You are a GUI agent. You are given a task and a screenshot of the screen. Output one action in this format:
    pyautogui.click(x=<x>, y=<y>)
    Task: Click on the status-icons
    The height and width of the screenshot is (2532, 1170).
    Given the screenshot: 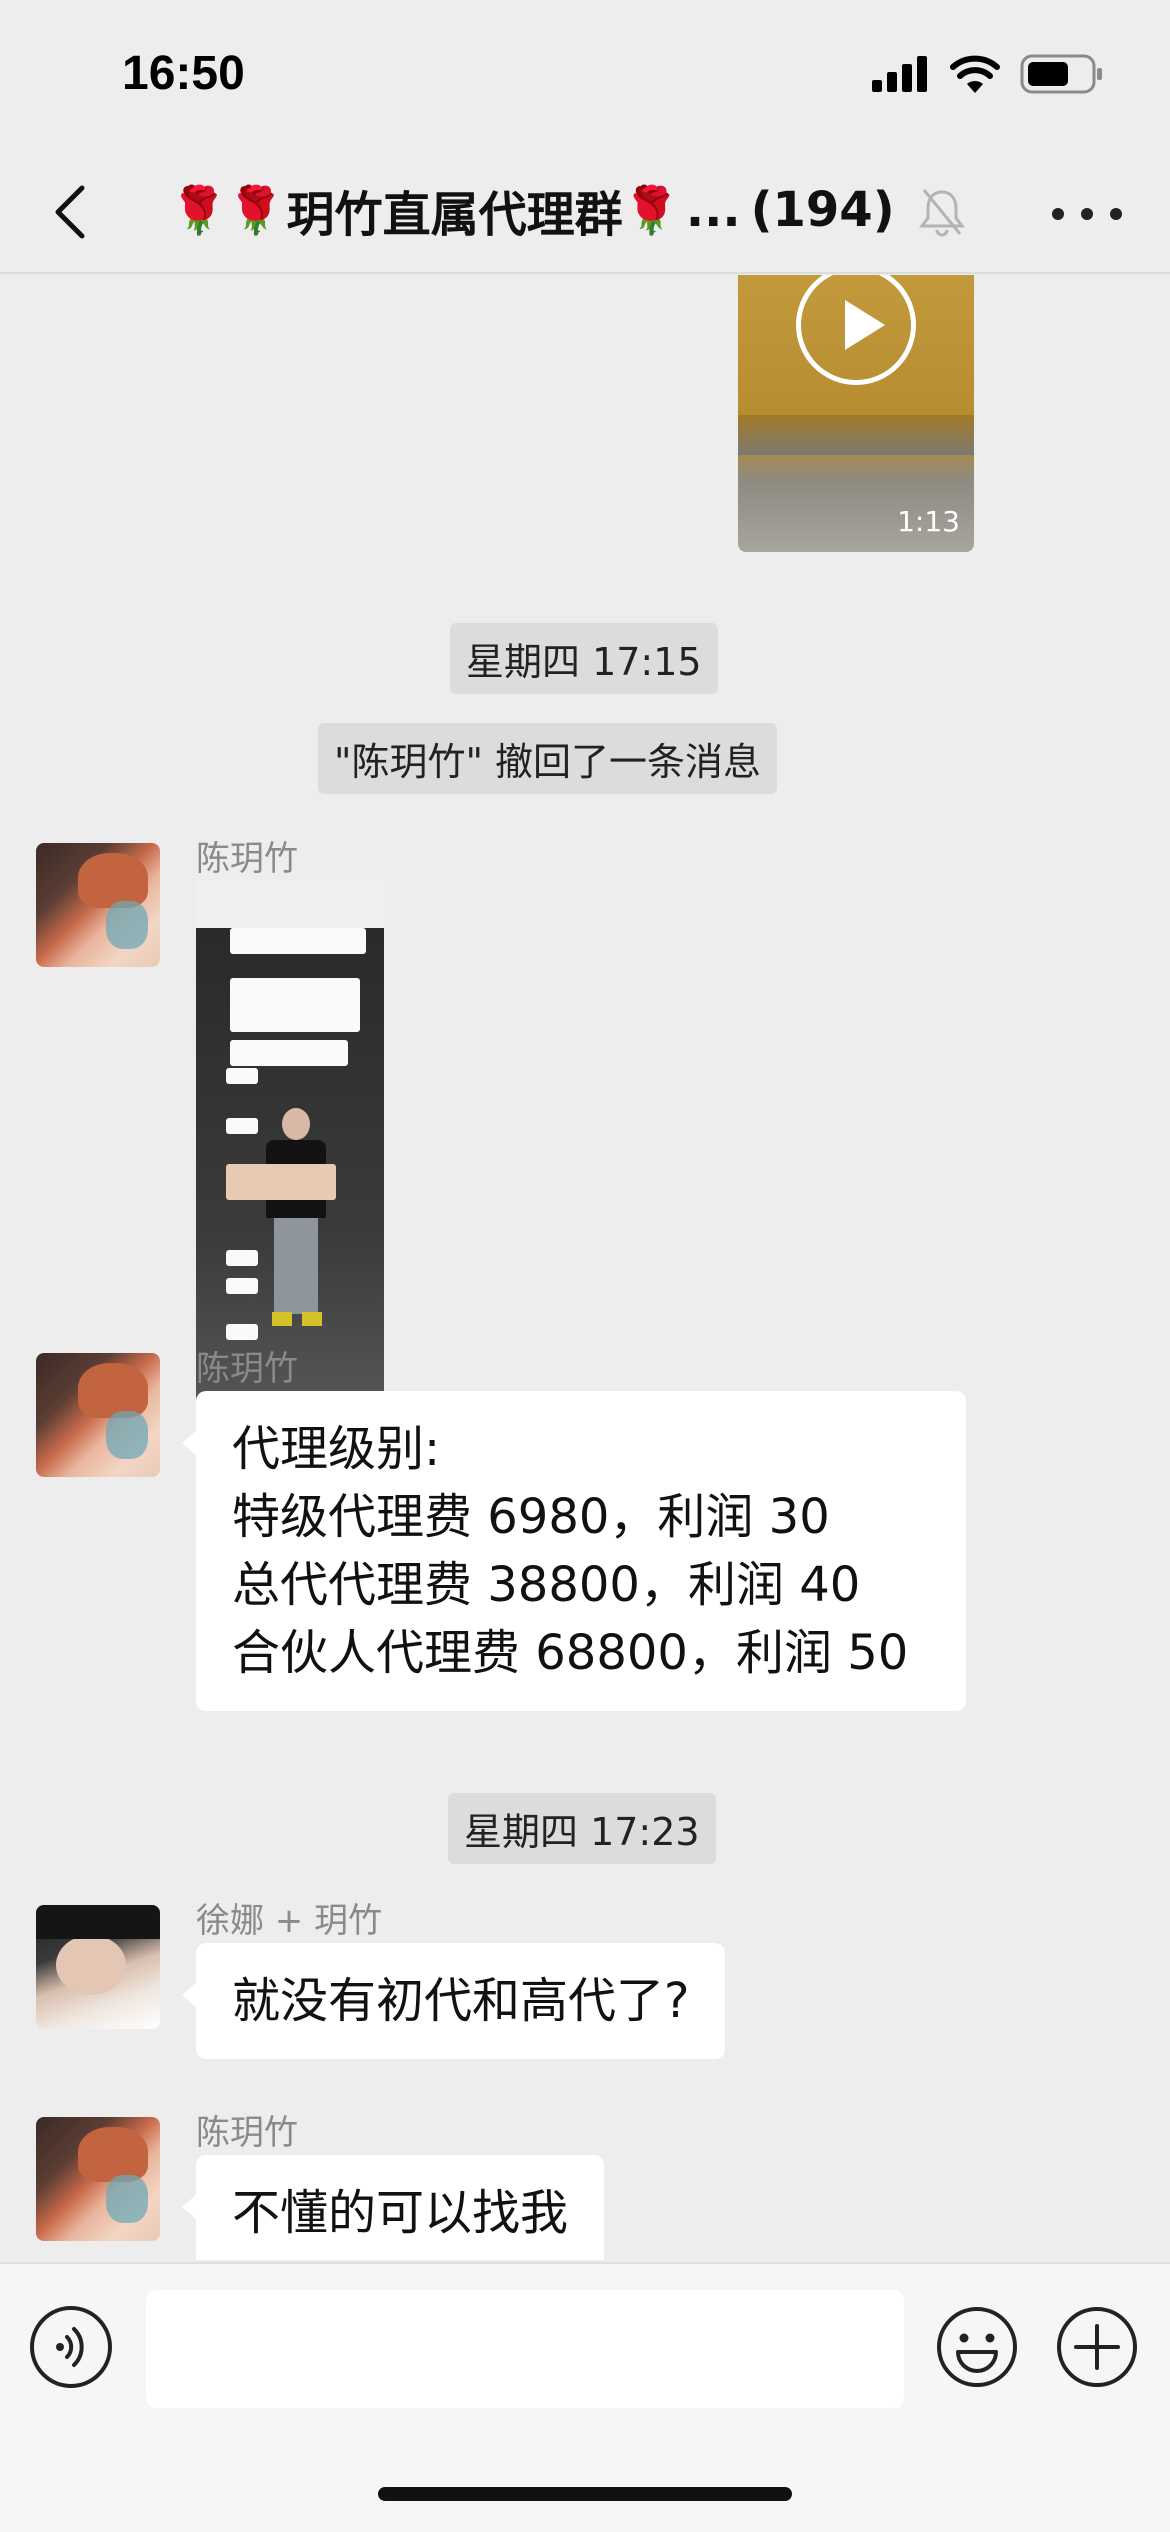 What is the action you would take?
    pyautogui.click(x=988, y=74)
    